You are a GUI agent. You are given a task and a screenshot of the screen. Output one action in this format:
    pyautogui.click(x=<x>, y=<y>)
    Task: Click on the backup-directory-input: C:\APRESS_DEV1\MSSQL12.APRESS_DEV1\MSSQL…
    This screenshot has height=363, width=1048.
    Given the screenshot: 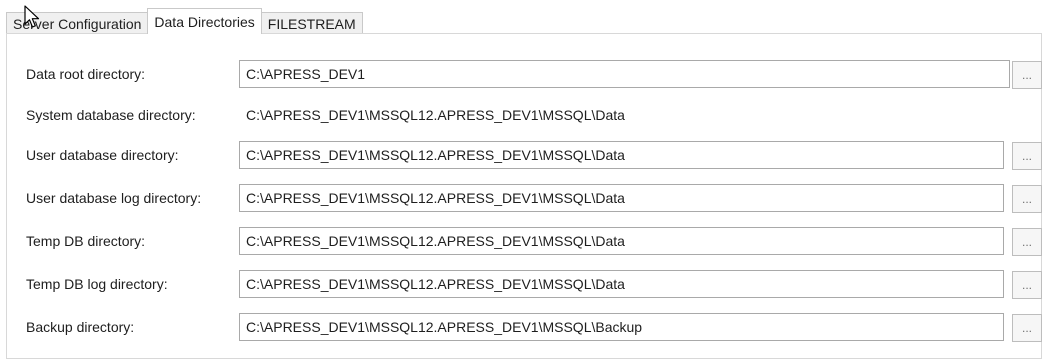 What is the action you would take?
    pyautogui.click(x=621, y=327)
    